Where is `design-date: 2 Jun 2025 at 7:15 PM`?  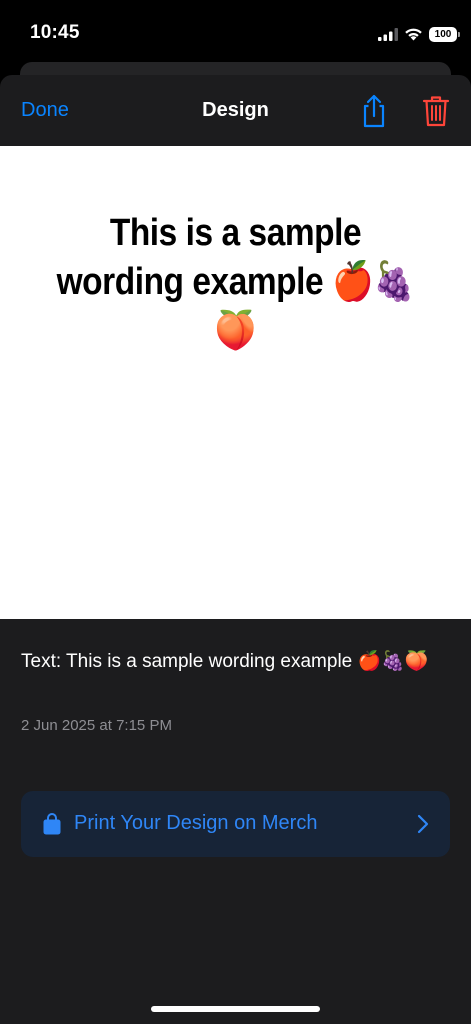 design-date: 2 Jun 2025 at 7:15 PM is located at coordinates (96, 725).